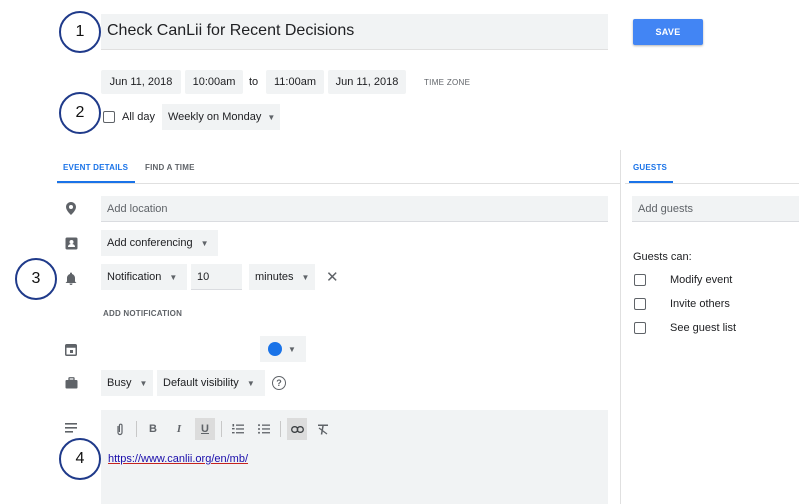 This screenshot has height=504, width=799. I want to click on notification-type-value: Notification, so click(134, 277).